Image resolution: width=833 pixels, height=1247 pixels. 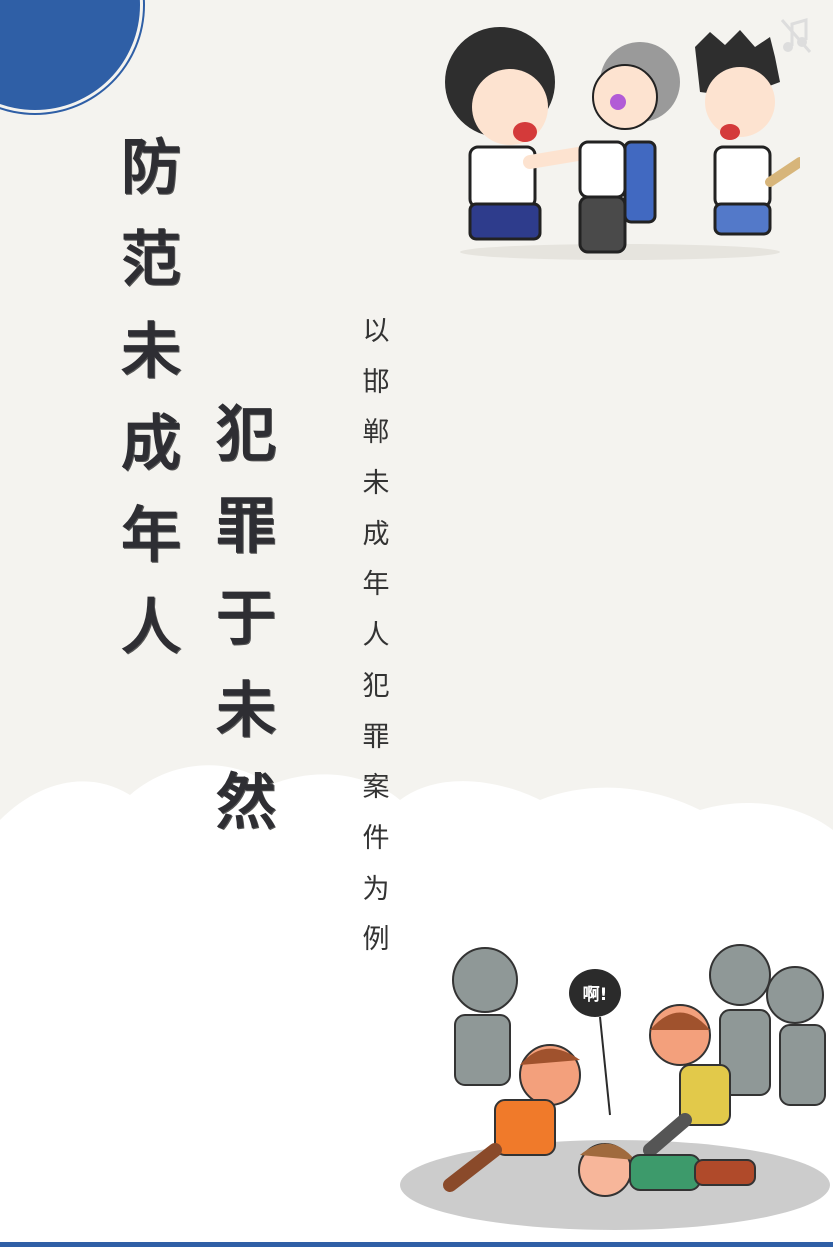 I want to click on subtitle: 以 邯 郸 未 成 年 人 犯 罪 案 件 为 例, so click(x=376, y=647).